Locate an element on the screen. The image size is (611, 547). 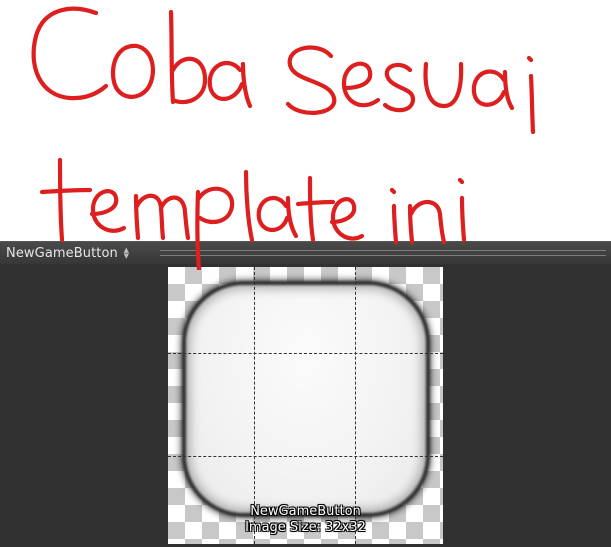
slice-guide-top is located at coordinates (305, 353).